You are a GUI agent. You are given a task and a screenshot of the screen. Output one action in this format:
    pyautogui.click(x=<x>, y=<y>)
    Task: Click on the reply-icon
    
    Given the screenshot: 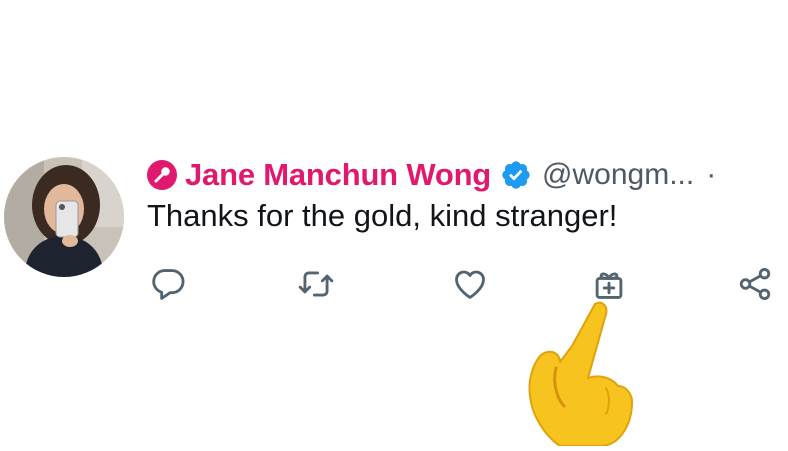 What is the action you would take?
    pyautogui.click(x=168, y=284)
    